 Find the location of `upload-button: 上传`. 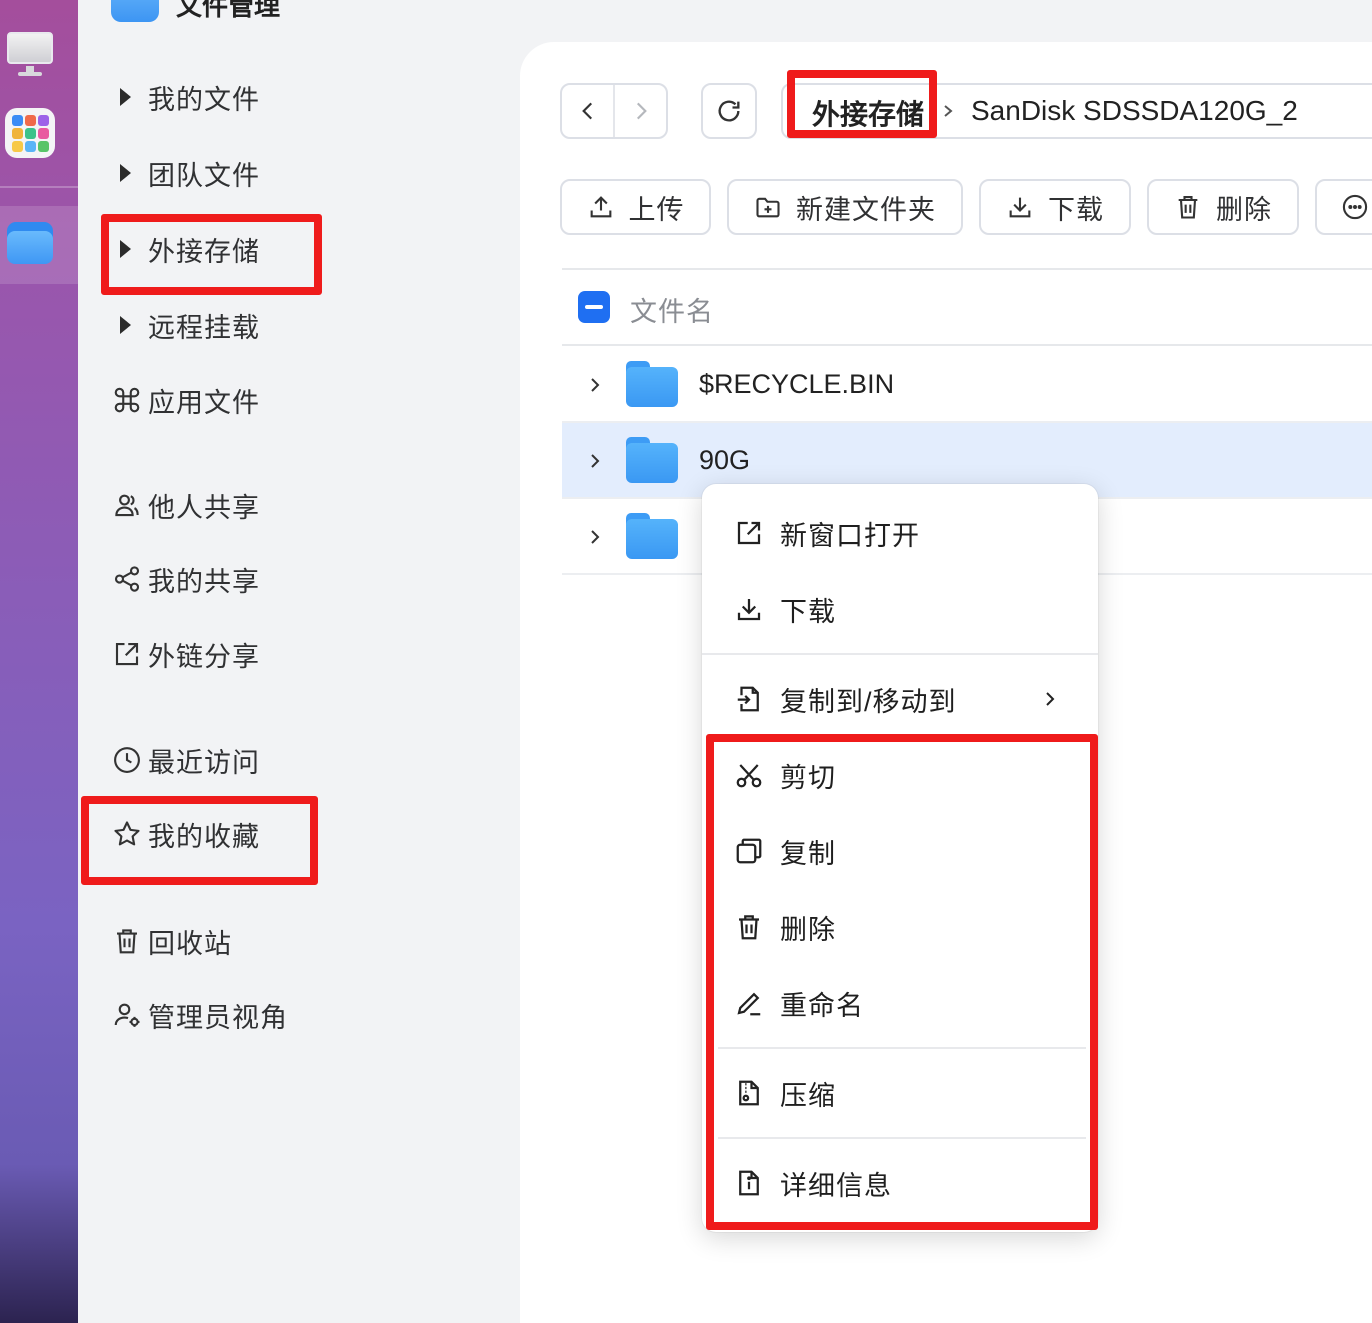

upload-button: 上传 is located at coordinates (635, 207).